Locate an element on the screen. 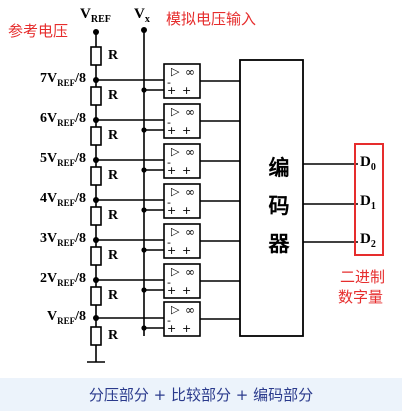 The width and height of the screenshot is (402, 411). binary-output-label-2: 数字量 is located at coordinates (361, 297).